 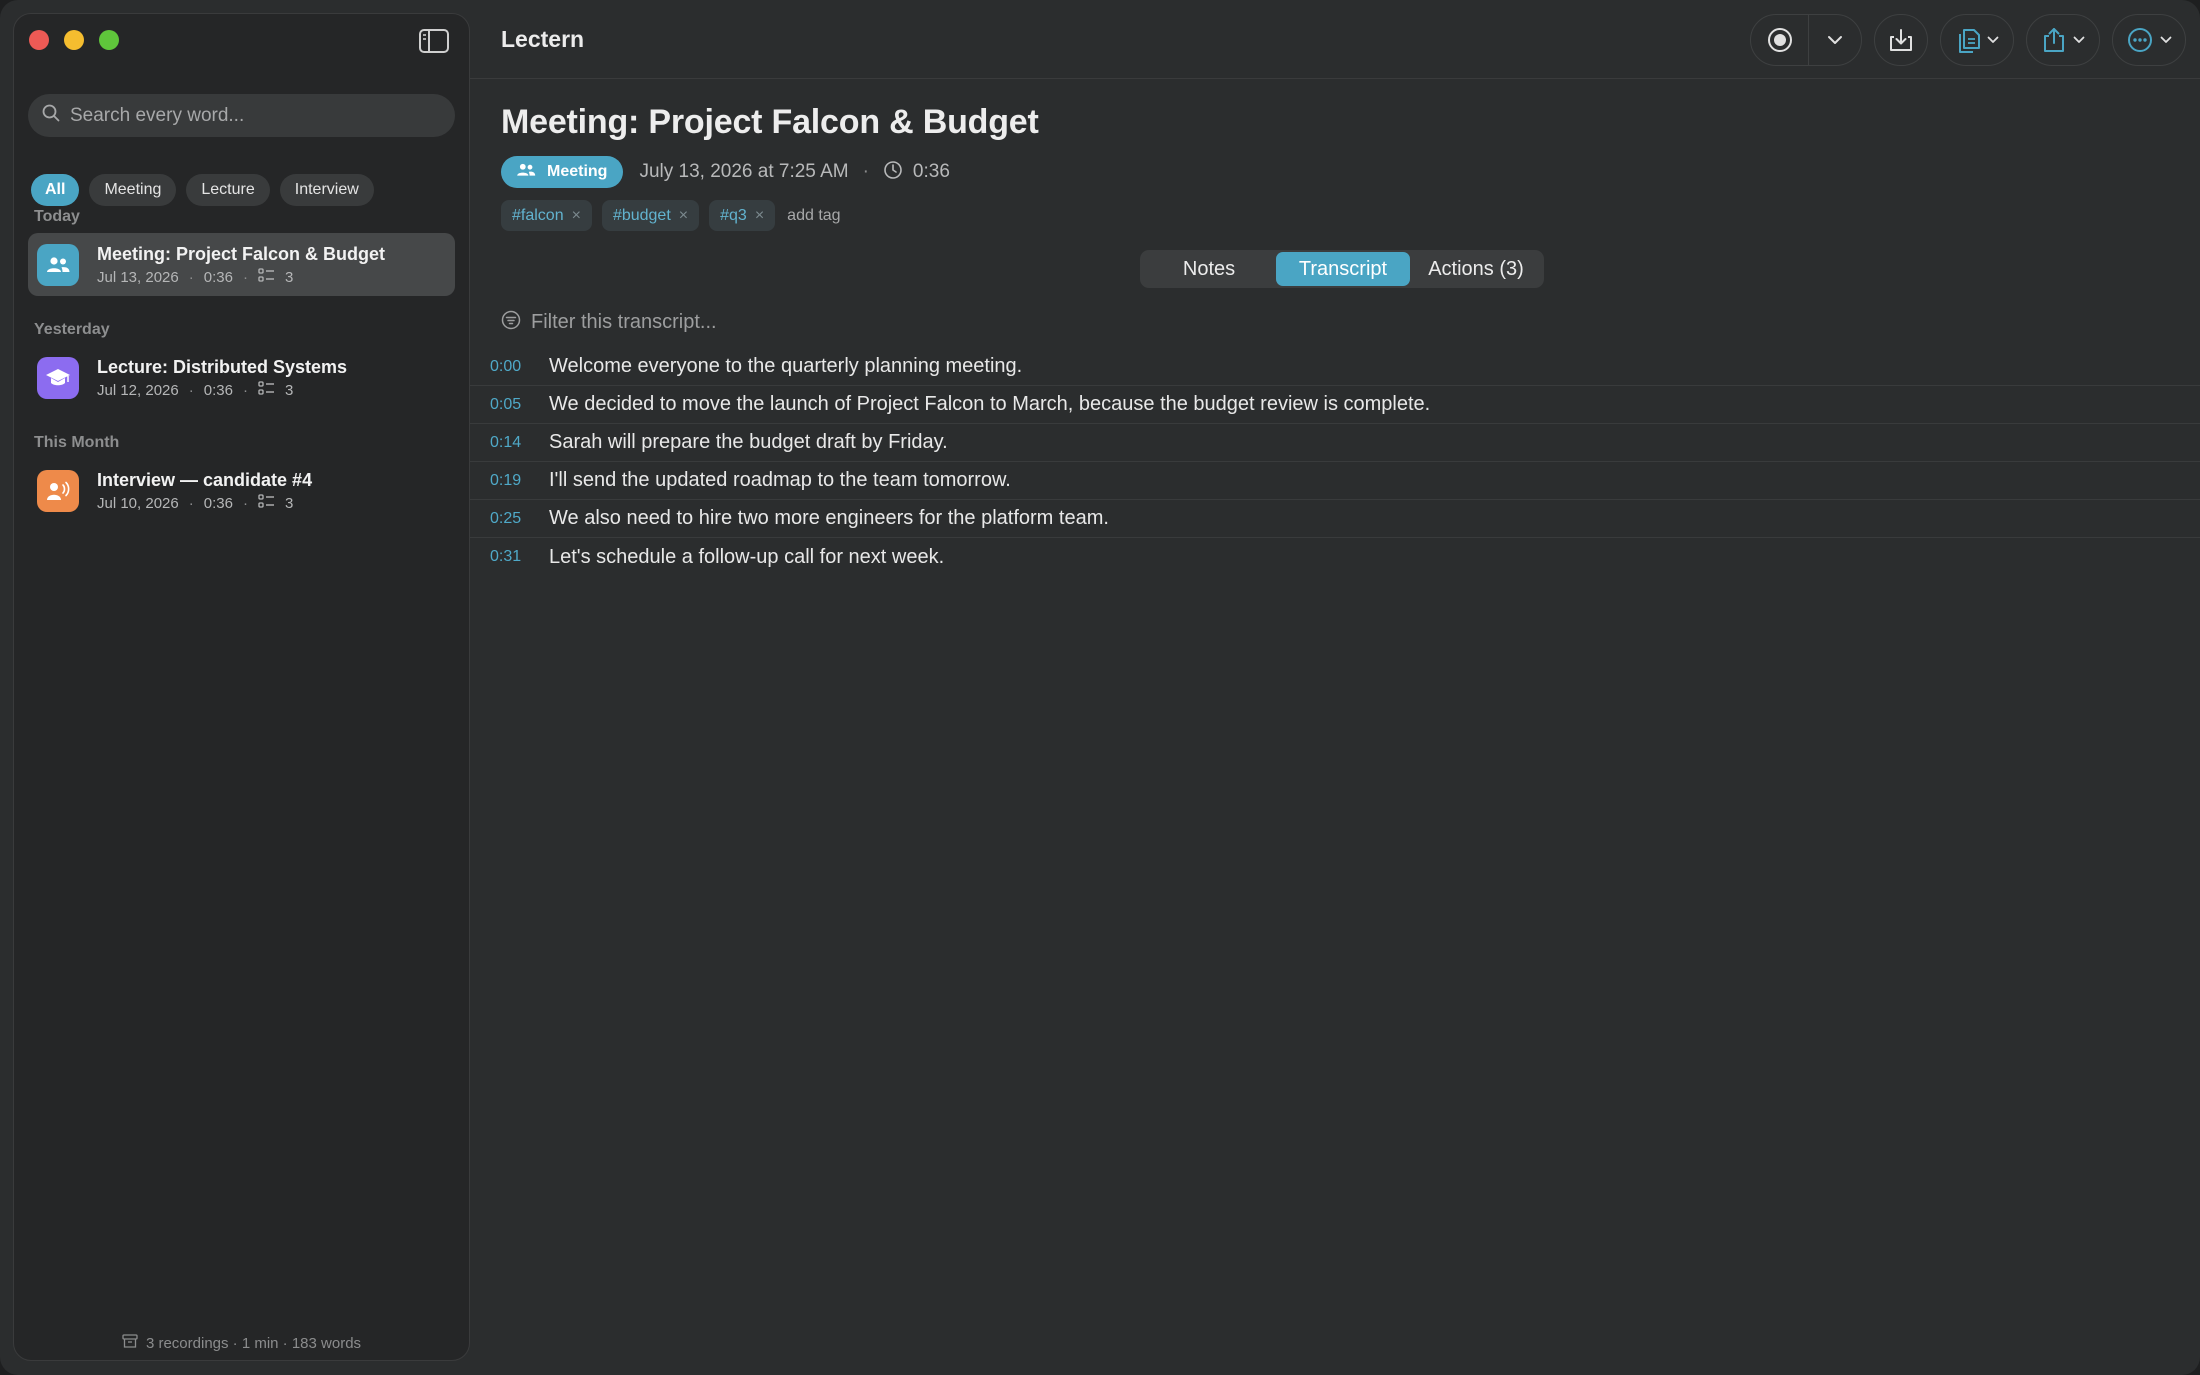 I want to click on app-title: Lectern, so click(x=543, y=39).